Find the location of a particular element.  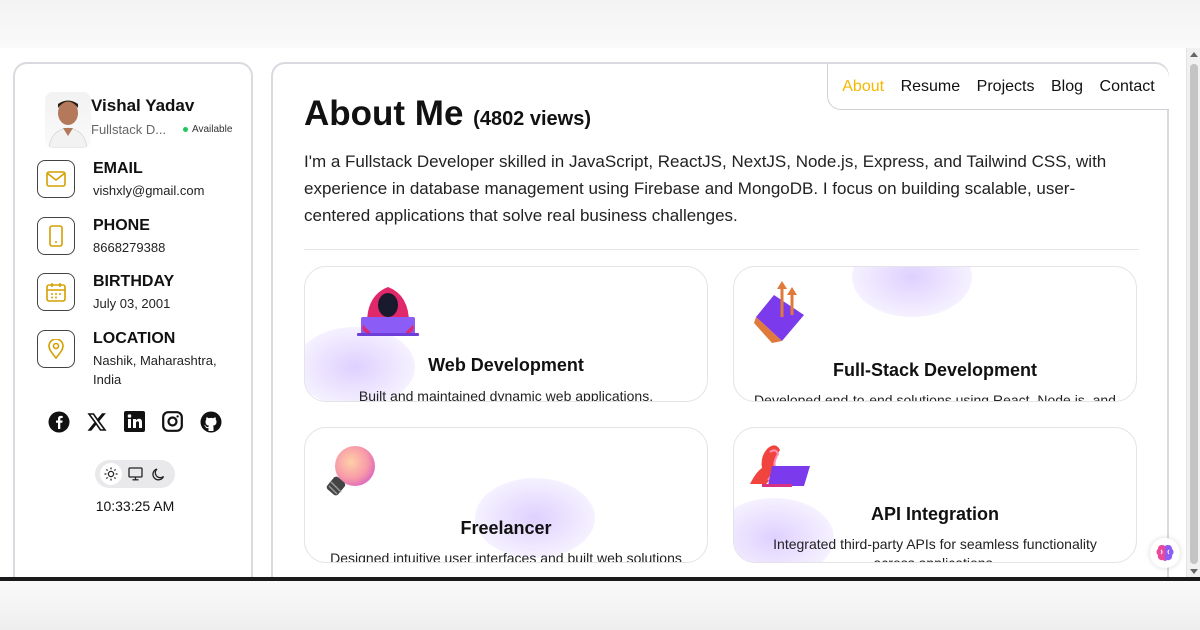

contact-value: 8668279388 is located at coordinates (168, 247).